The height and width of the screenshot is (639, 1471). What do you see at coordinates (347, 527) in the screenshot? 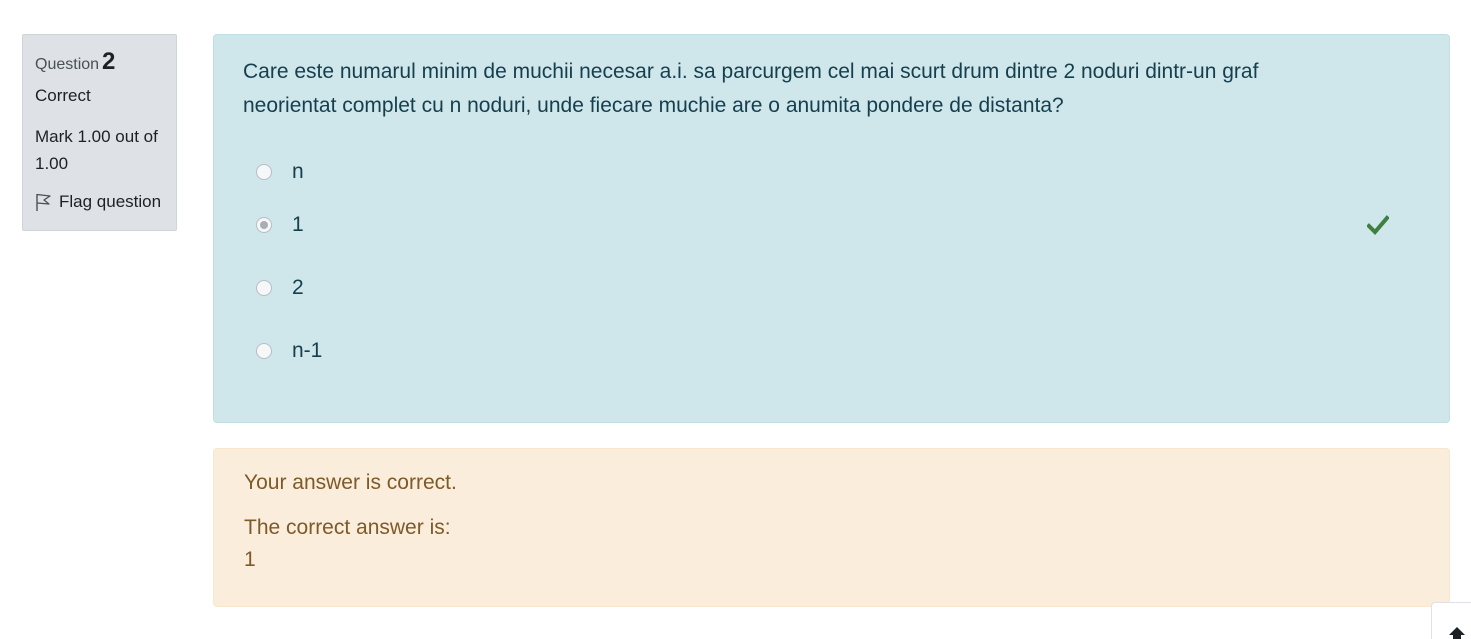
I see `correct-answer-prefix: The correct answer is:` at bounding box center [347, 527].